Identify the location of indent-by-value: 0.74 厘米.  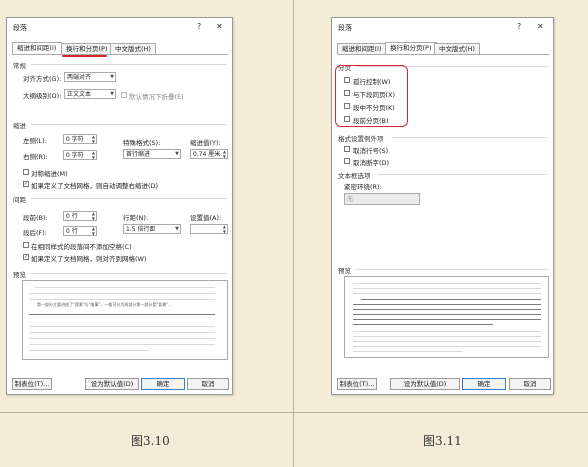
(207, 154).